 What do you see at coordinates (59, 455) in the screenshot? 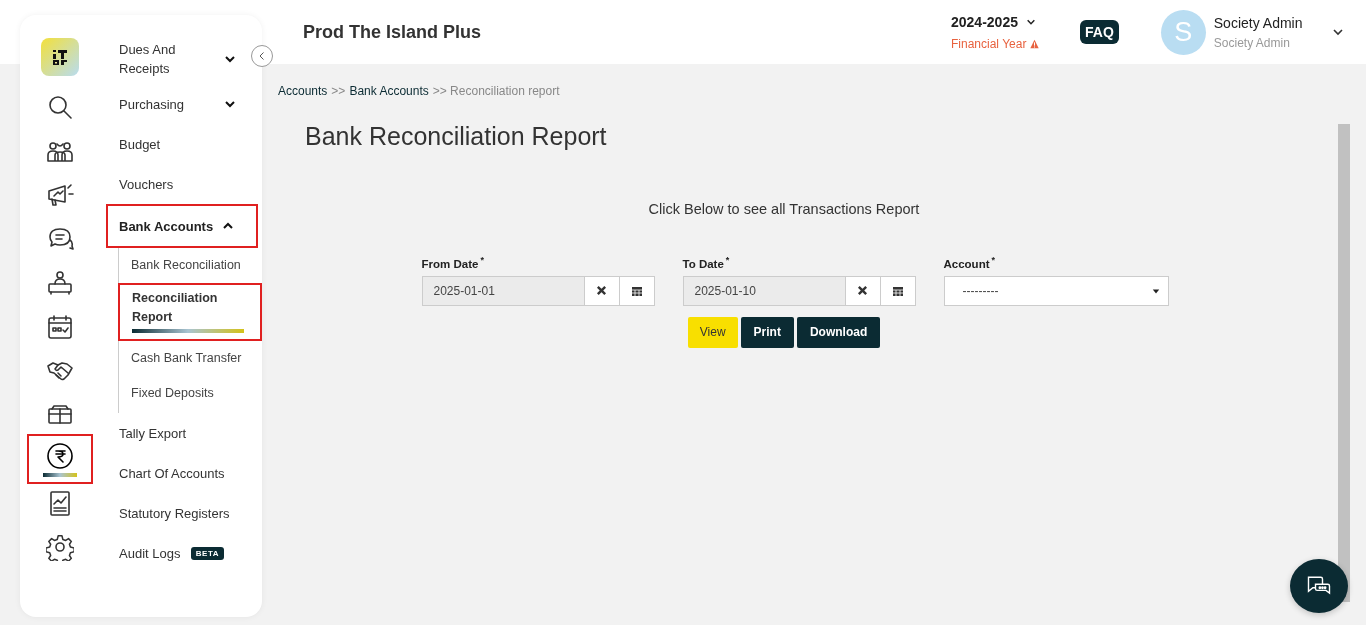
I see `rupee-icon` at bounding box center [59, 455].